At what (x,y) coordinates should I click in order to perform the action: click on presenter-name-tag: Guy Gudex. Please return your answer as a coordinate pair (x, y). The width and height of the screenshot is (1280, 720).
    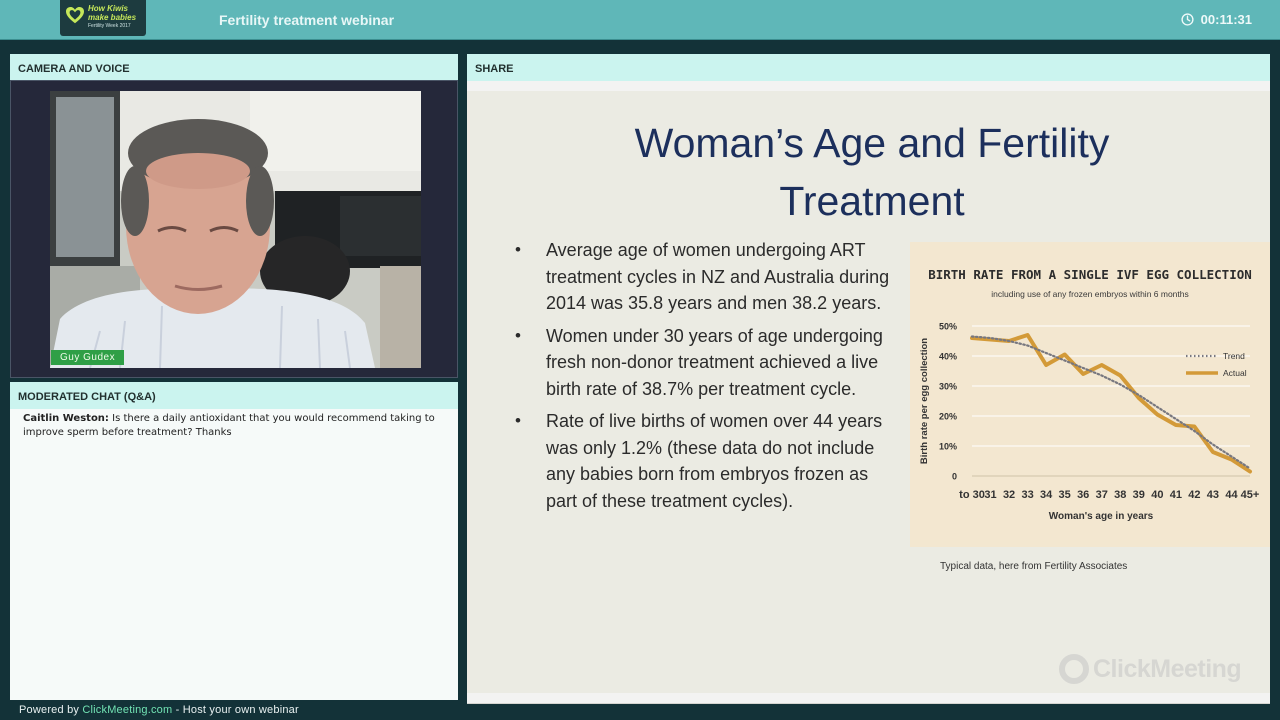
    Looking at the image, I should click on (88, 357).